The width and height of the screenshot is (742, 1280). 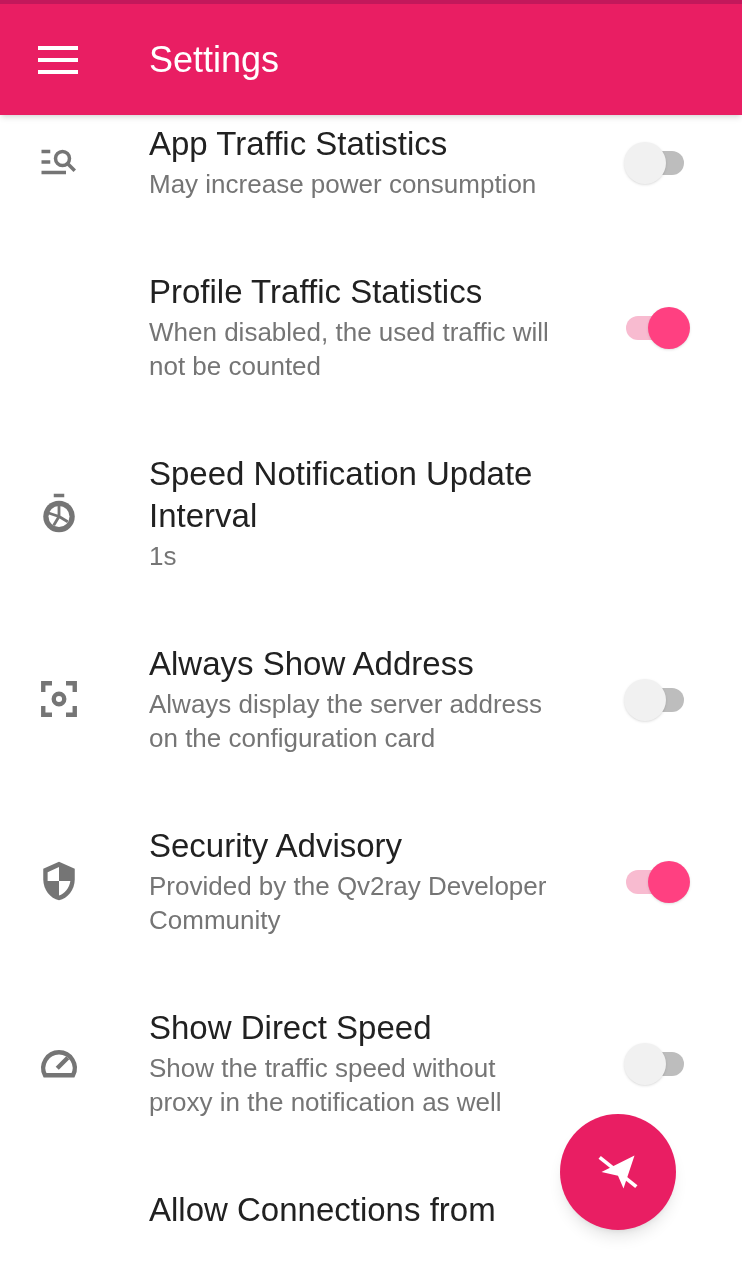 I want to click on setting-summary: Show the traffic speed without proxy in the notification as well, so click(x=326, y=1085).